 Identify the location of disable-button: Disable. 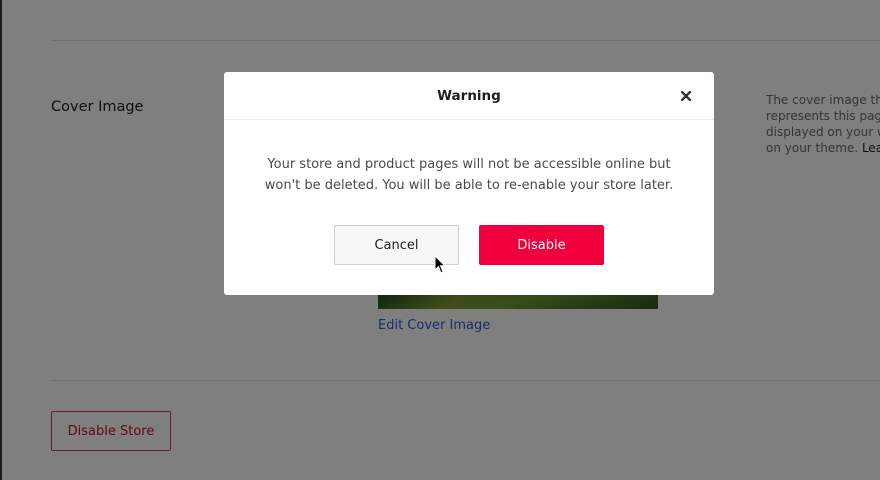
(541, 245).